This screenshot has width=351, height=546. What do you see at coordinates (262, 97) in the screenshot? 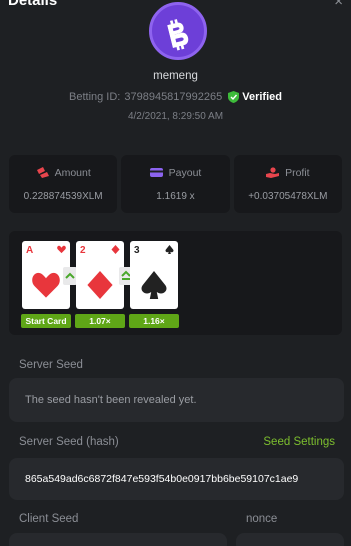
I see `verified-label: Verified` at bounding box center [262, 97].